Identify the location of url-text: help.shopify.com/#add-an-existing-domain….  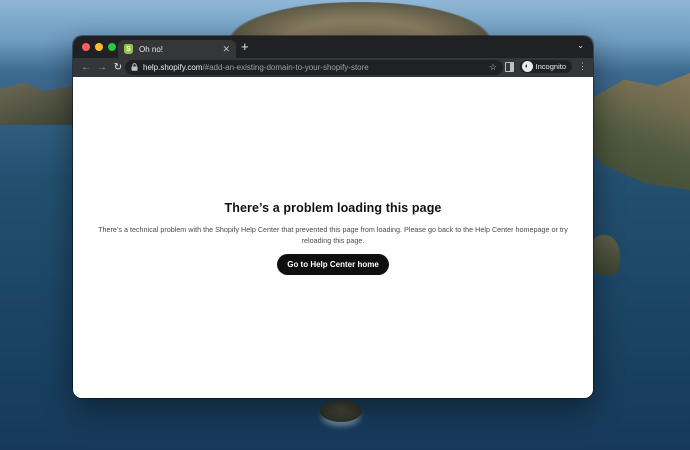
(316, 67).